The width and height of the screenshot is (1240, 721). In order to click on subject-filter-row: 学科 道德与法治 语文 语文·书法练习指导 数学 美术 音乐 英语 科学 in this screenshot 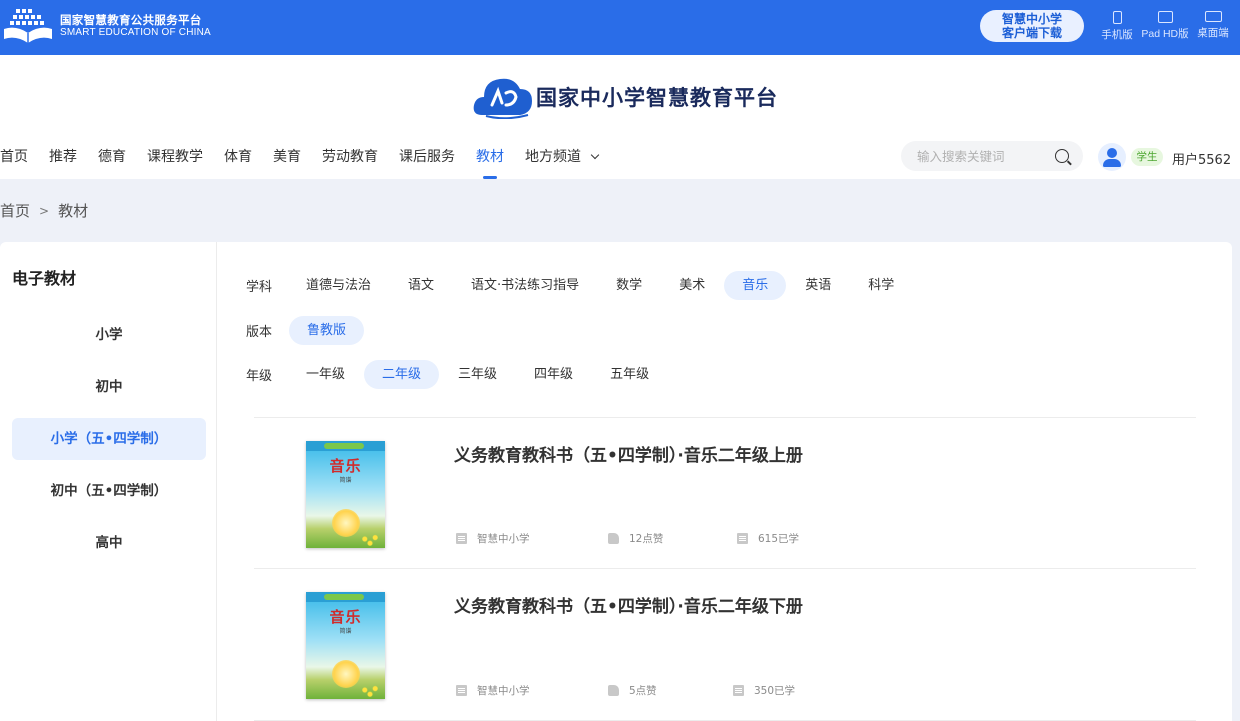, I will do `click(579, 285)`.